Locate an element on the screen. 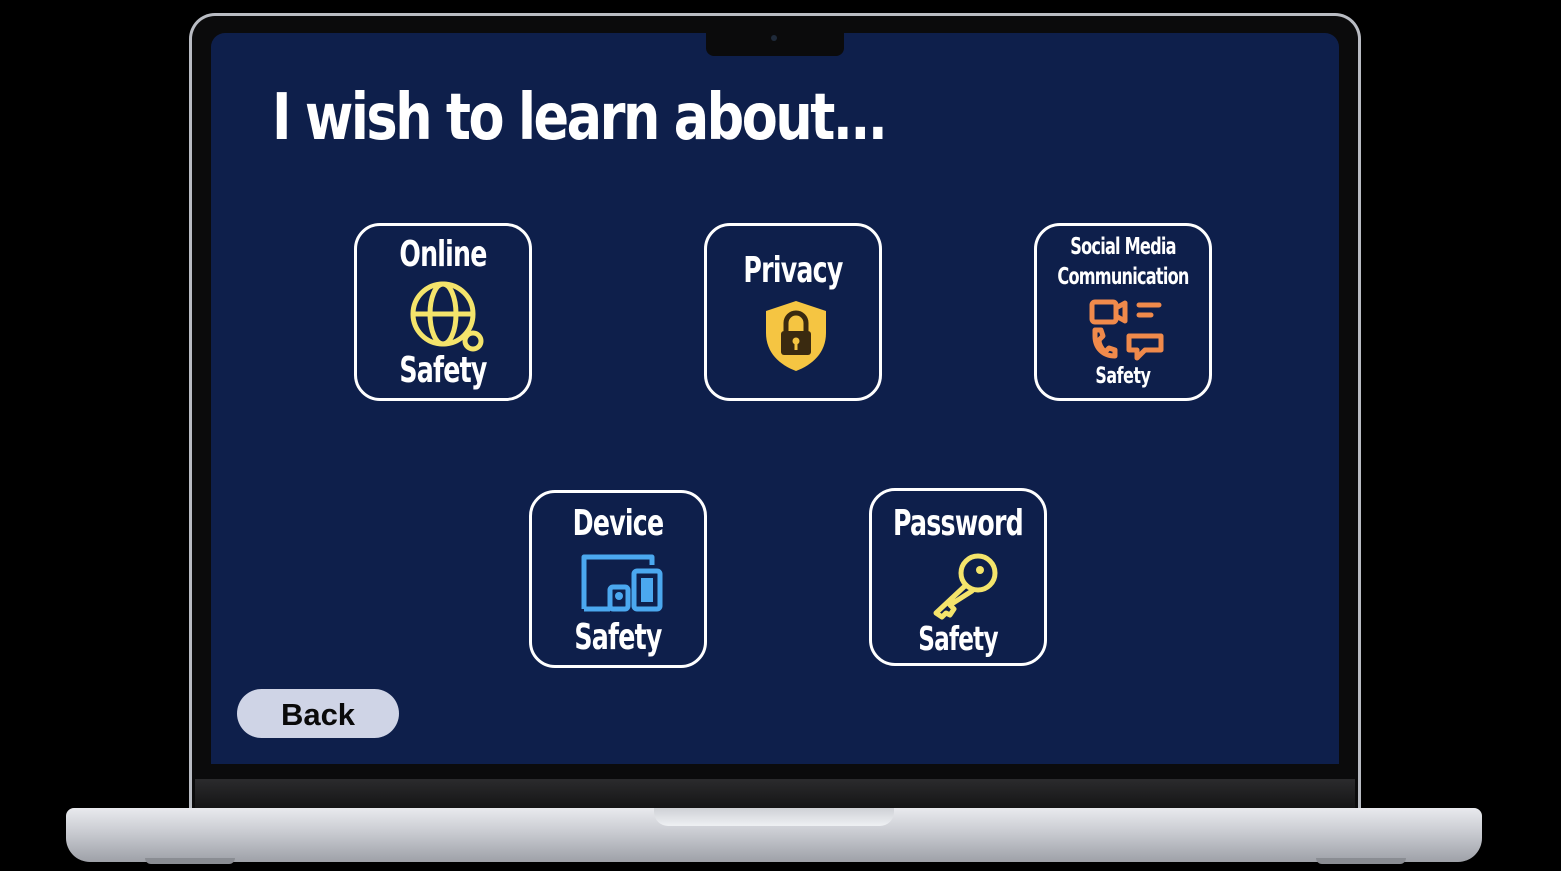 This screenshot has width=1561, height=871. devices-icon is located at coordinates (622, 583).